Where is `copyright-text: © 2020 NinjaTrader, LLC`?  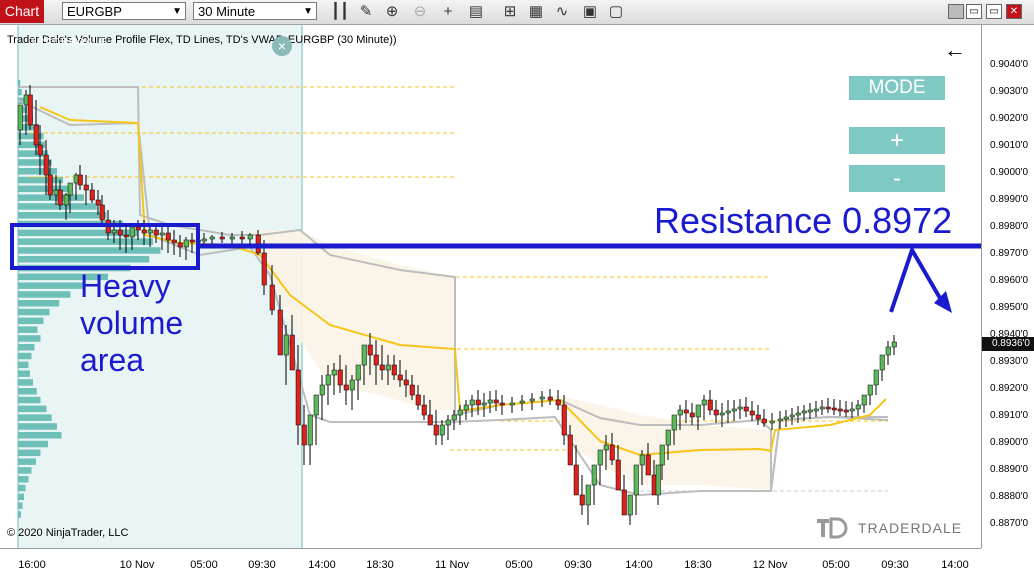 copyright-text: © 2020 NinjaTrader, LLC is located at coordinates (68, 533).